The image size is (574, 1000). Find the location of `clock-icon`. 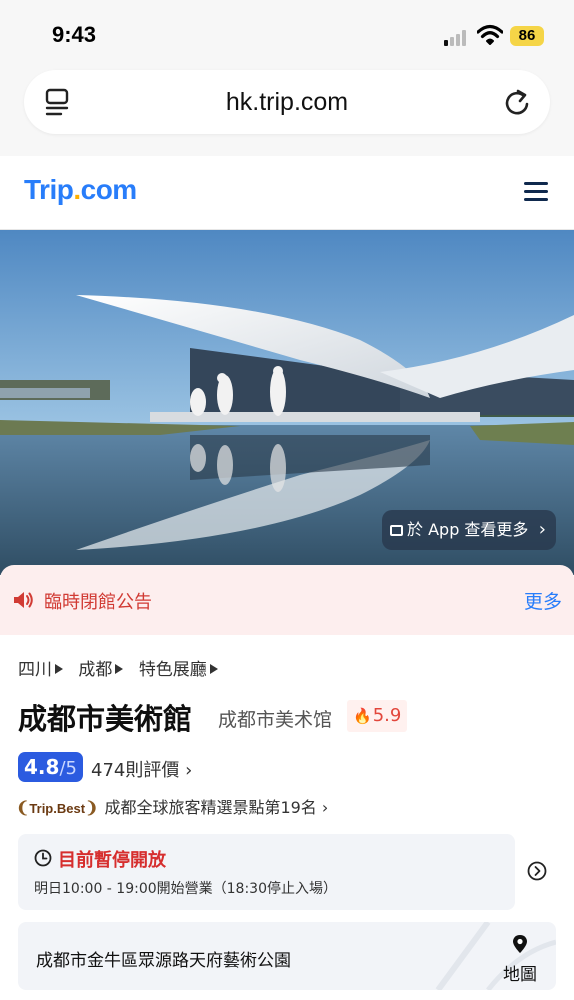

clock-icon is located at coordinates (43, 858).